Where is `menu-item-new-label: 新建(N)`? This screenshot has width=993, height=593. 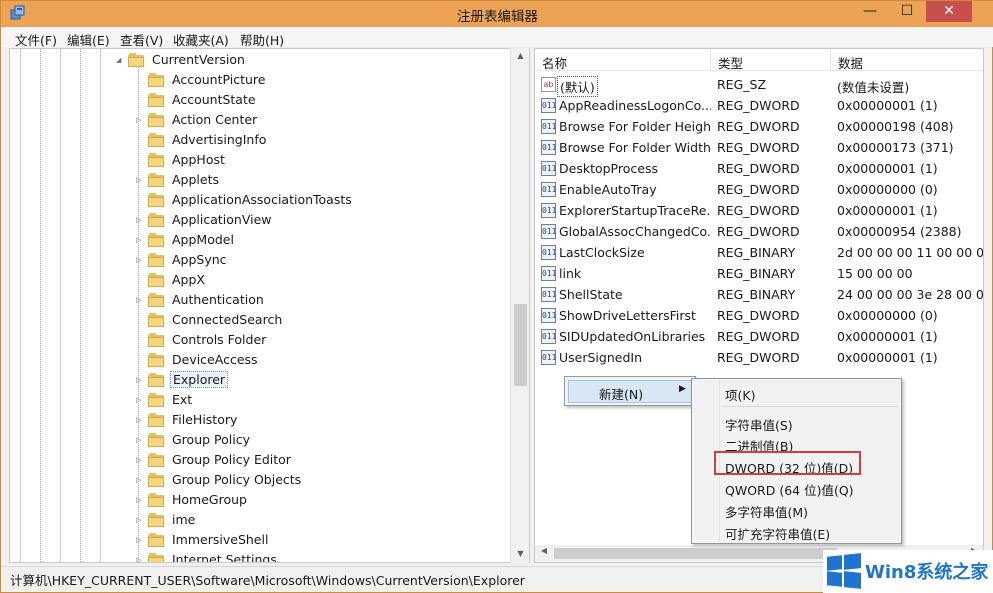
menu-item-new-label: 新建(N) is located at coordinates (621, 394).